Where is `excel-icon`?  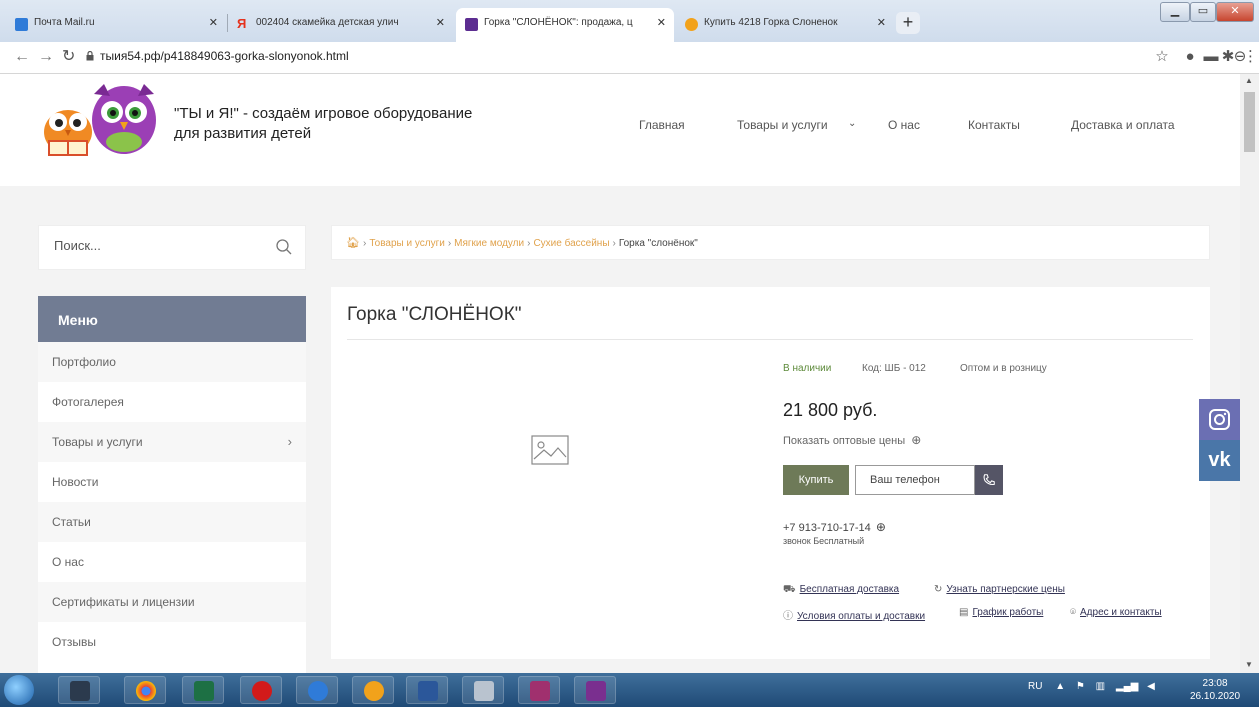 excel-icon is located at coordinates (204, 691).